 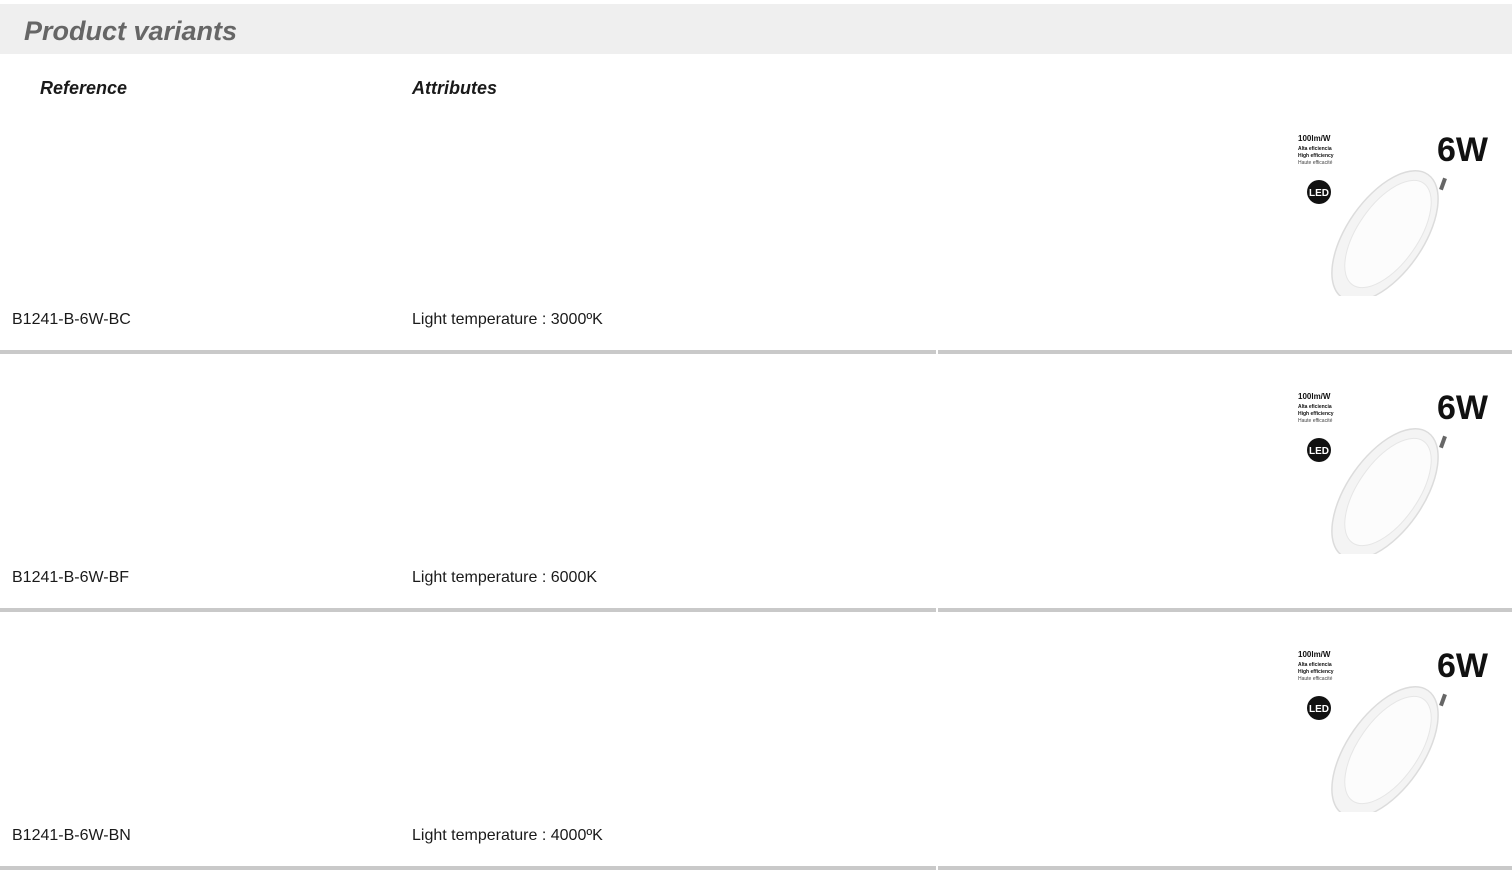 What do you see at coordinates (507, 319) in the screenshot?
I see `variant-attribute: Light temperature : 3000ºK` at bounding box center [507, 319].